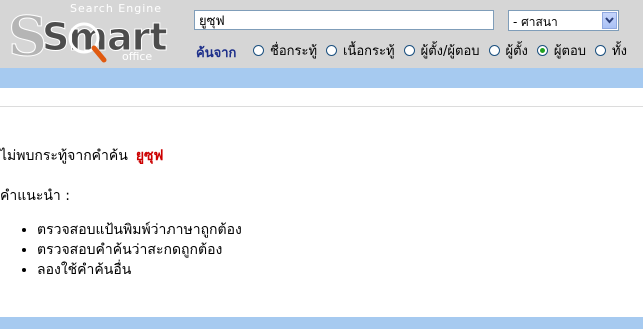 This screenshot has height=329, width=643. Describe the element at coordinates (321, 323) in the screenshot. I see `blue-band-bottom` at that location.